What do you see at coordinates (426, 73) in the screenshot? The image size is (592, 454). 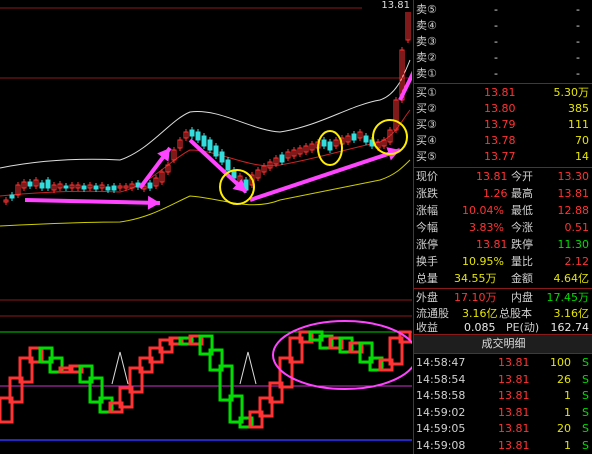 I see `ask-label: 卖①` at bounding box center [426, 73].